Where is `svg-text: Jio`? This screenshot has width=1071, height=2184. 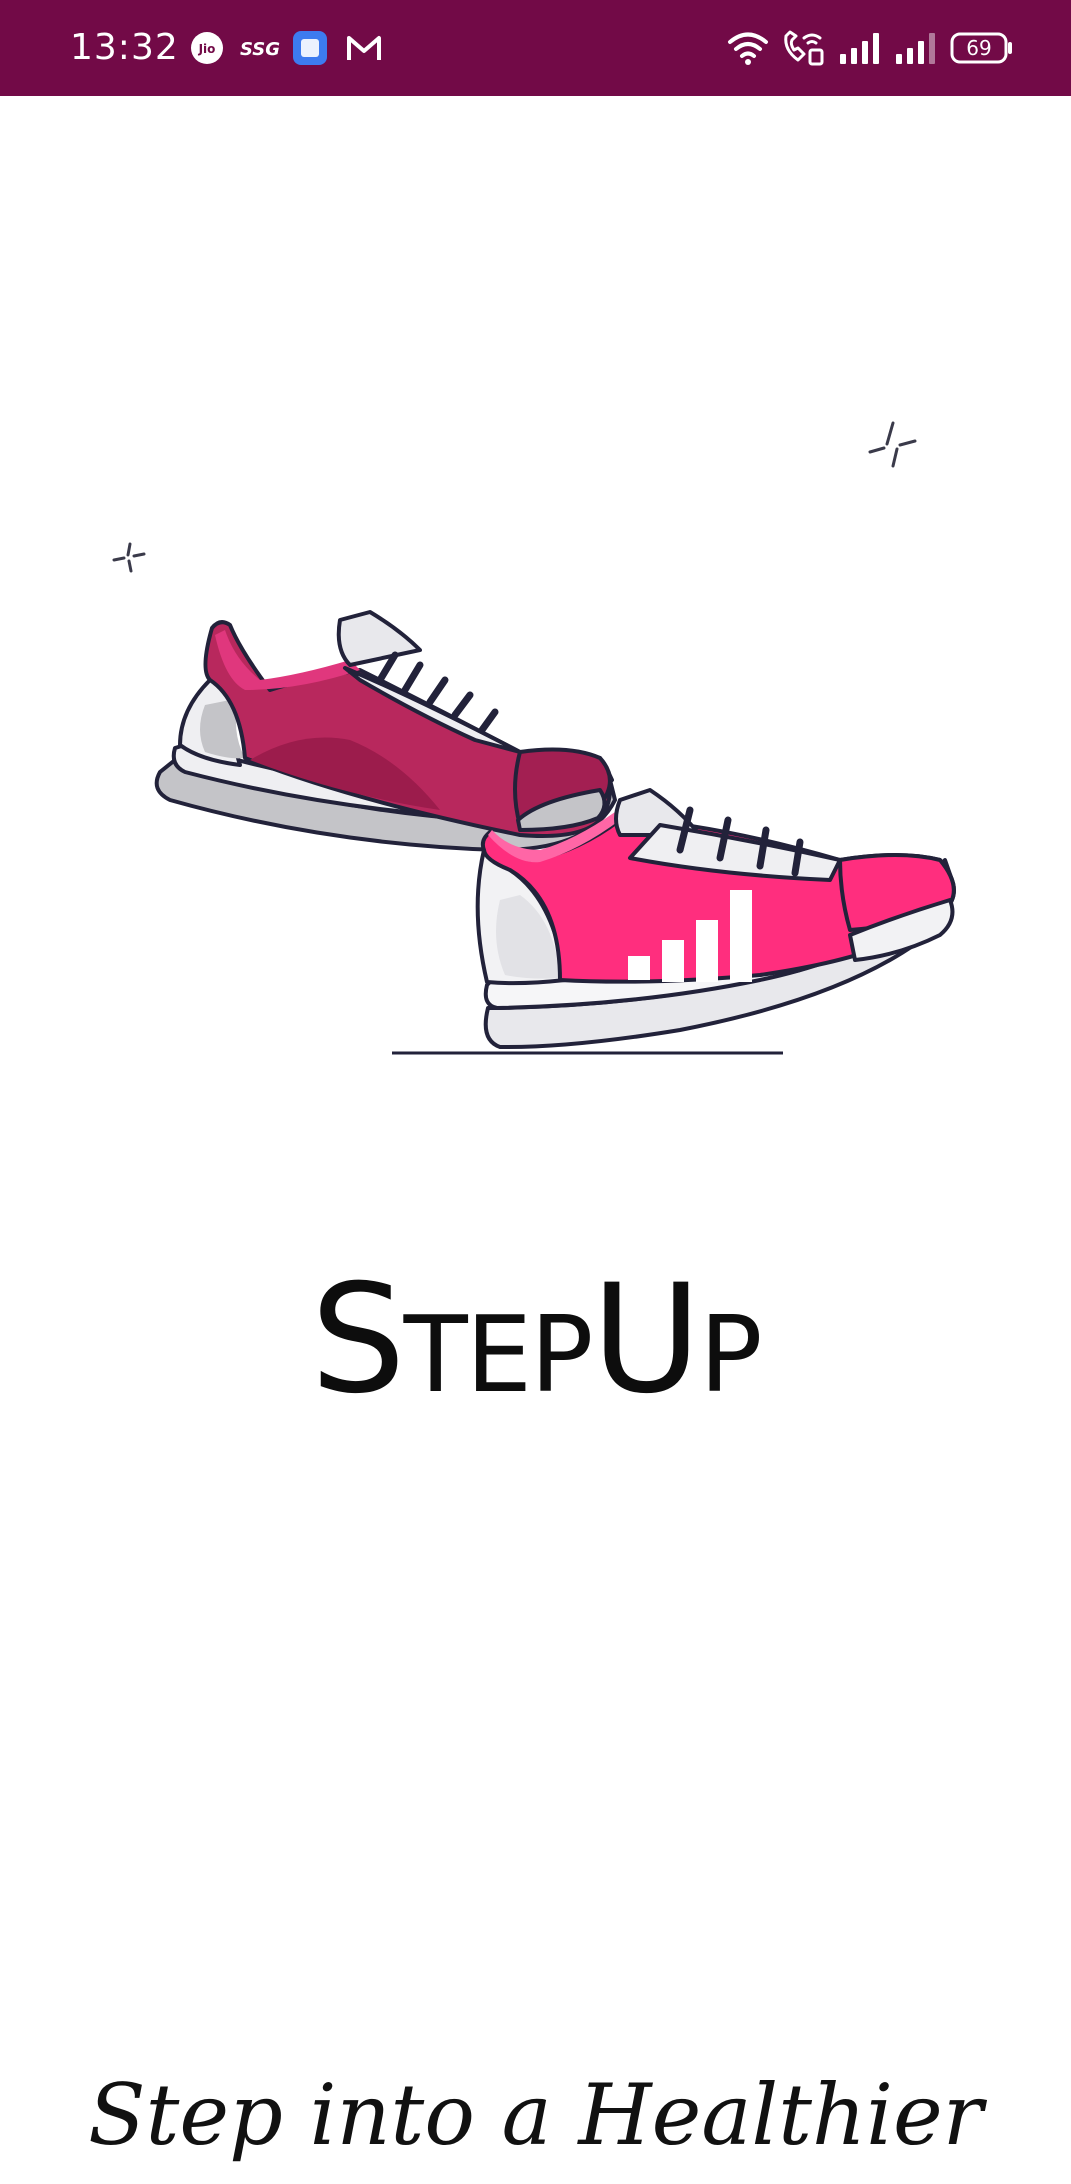 svg-text: Jio is located at coordinates (207, 49).